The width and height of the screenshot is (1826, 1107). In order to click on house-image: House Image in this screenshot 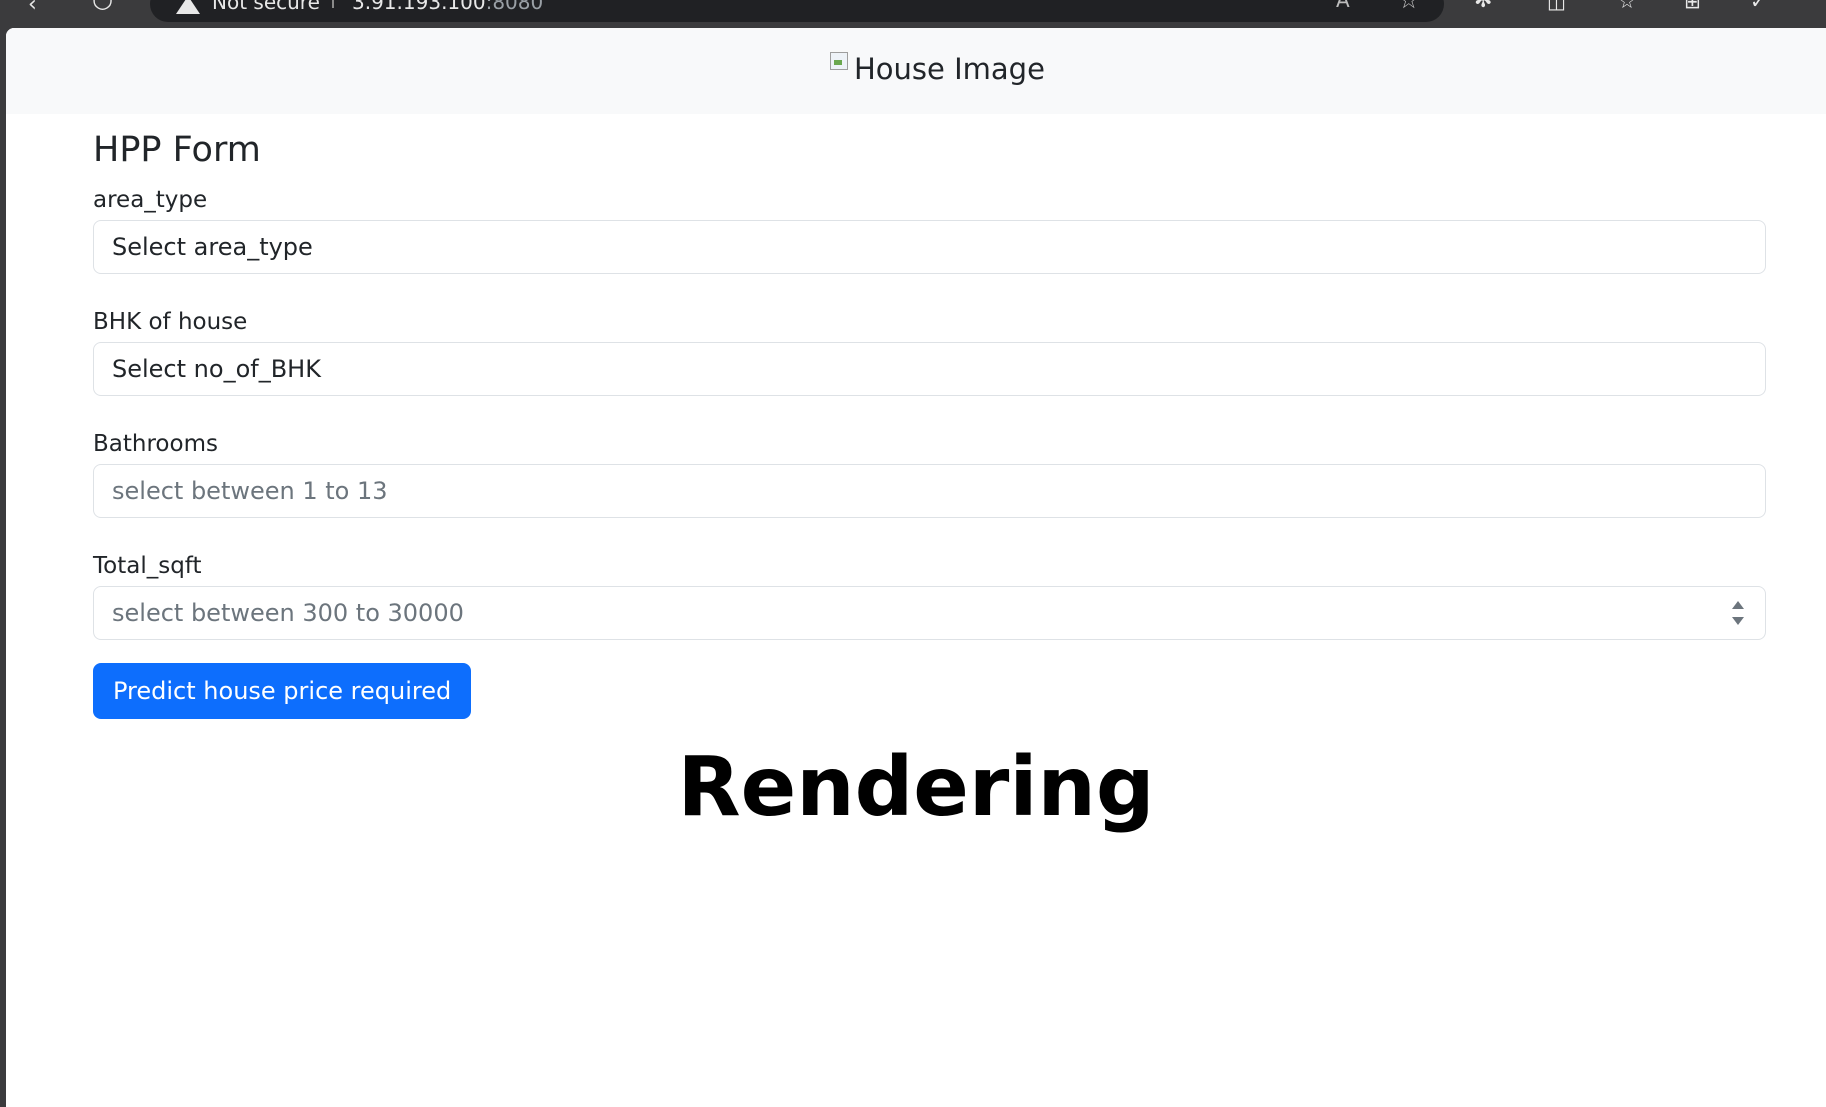, I will do `click(937, 70)`.